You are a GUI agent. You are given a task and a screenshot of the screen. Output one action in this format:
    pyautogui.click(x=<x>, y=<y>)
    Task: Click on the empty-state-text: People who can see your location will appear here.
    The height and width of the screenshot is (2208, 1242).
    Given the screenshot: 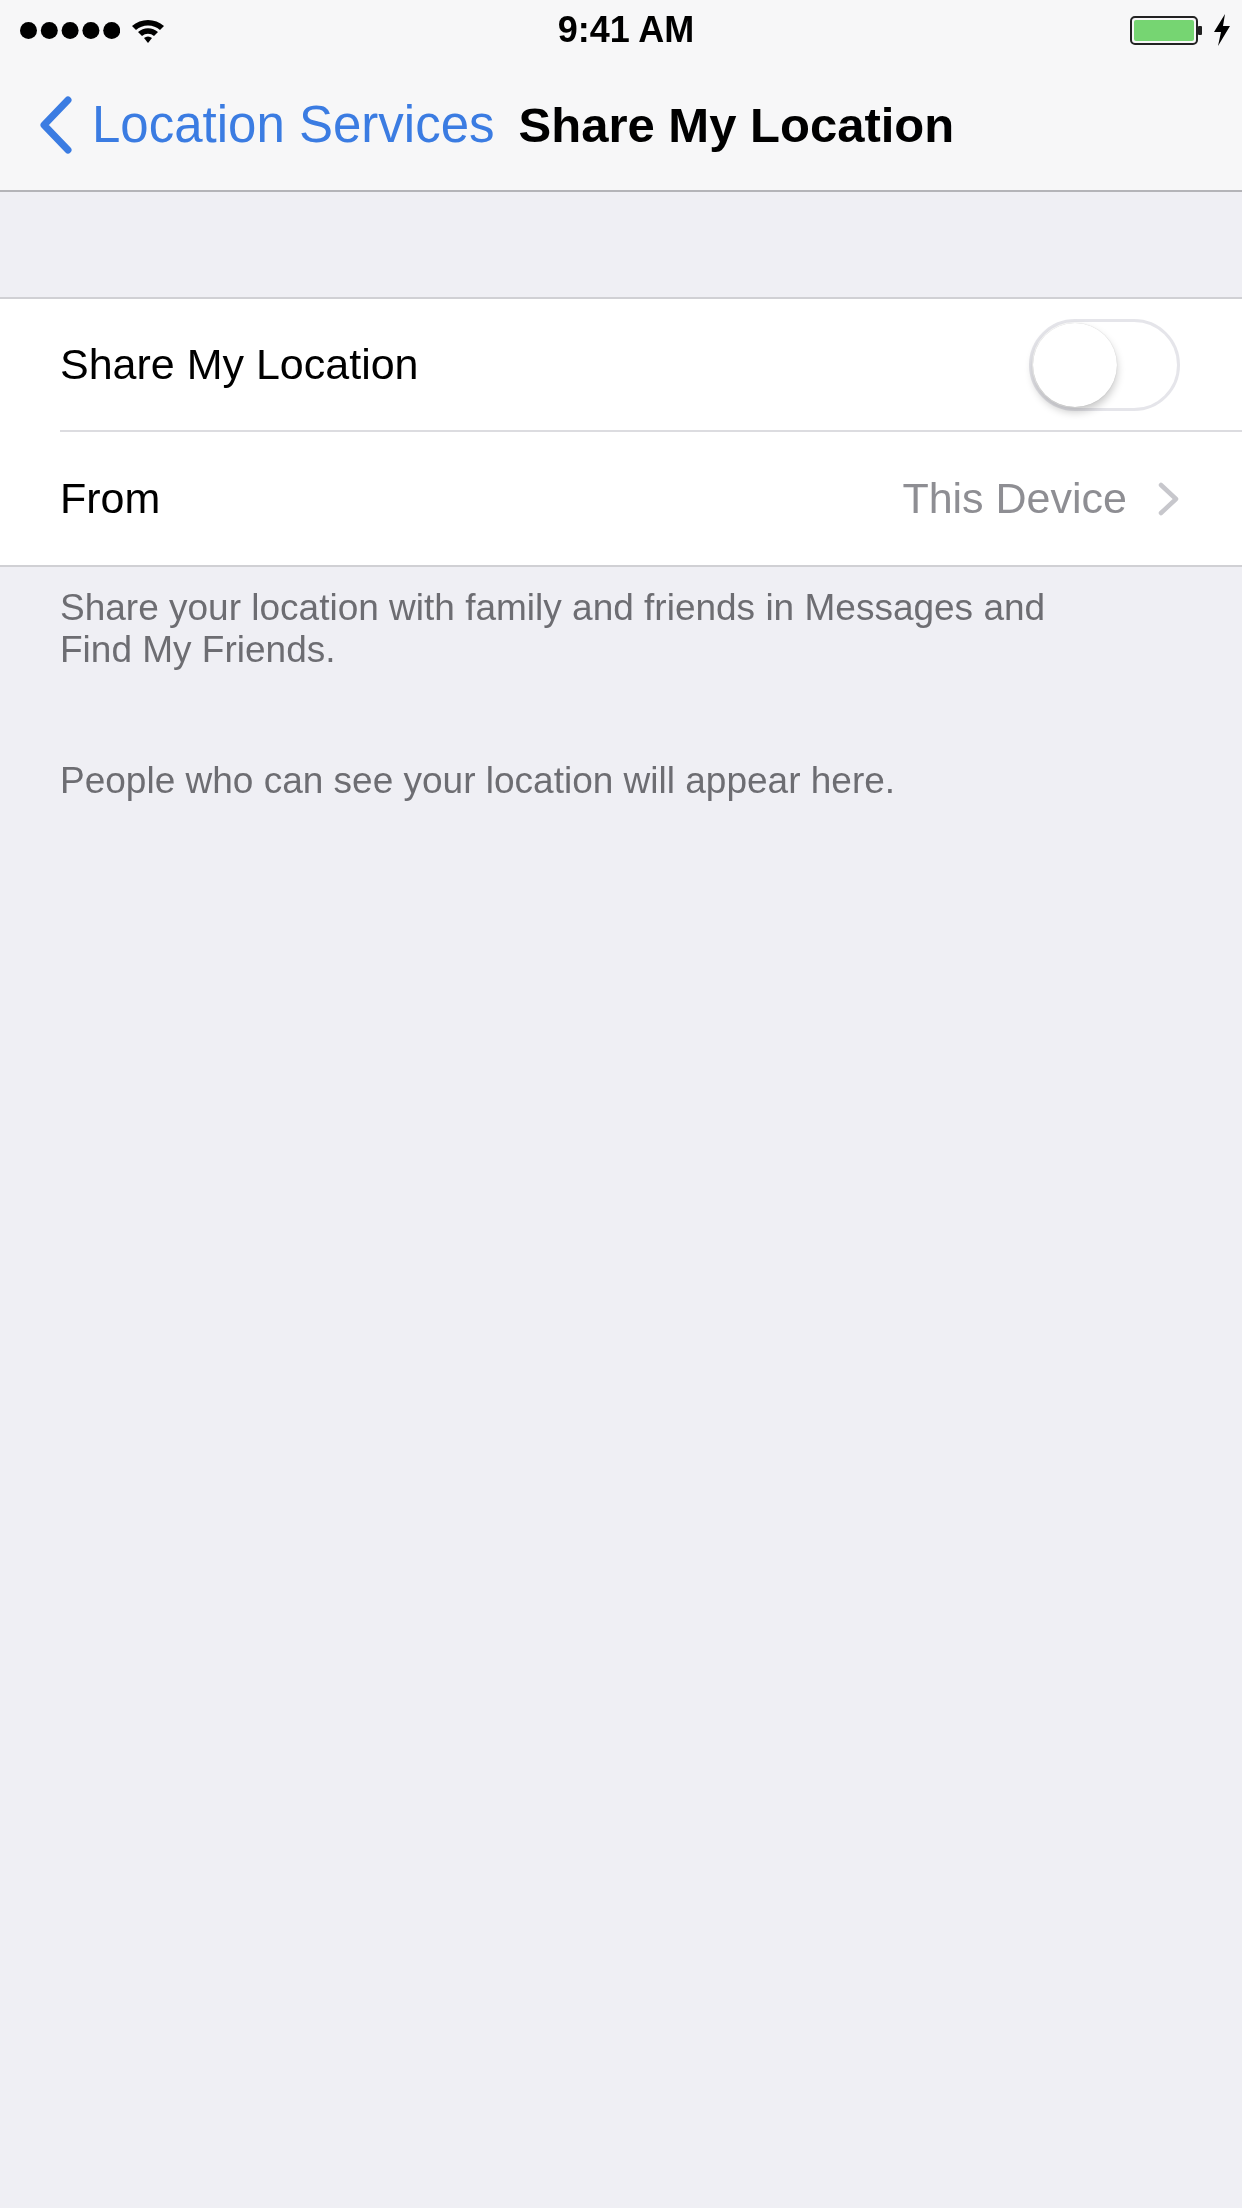 What is the action you would take?
    pyautogui.click(x=478, y=781)
    